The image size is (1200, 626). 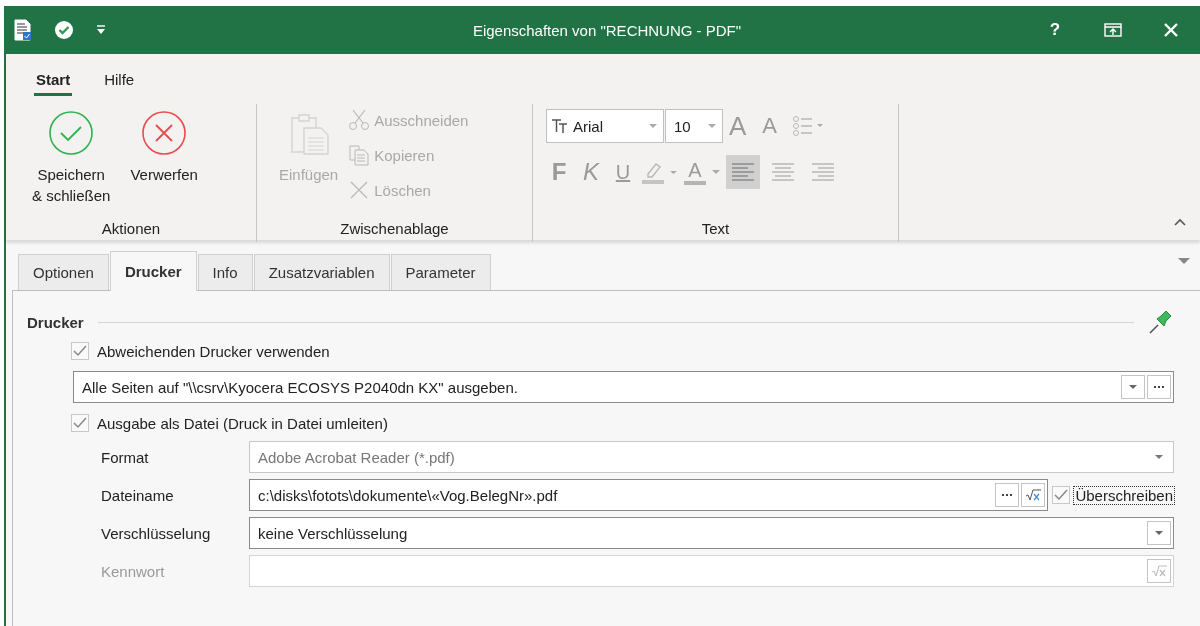 What do you see at coordinates (156, 533) in the screenshot?
I see `field-label: Verschlüsselung` at bounding box center [156, 533].